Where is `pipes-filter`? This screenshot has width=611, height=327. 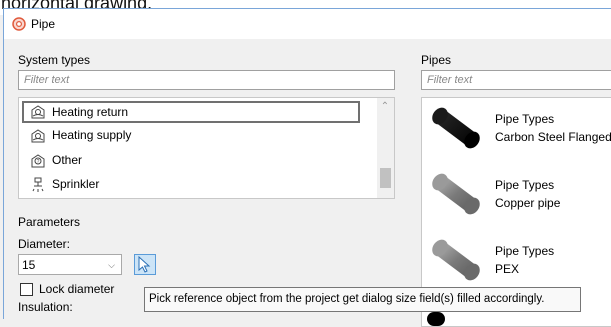 pipes-filter is located at coordinates (516, 80).